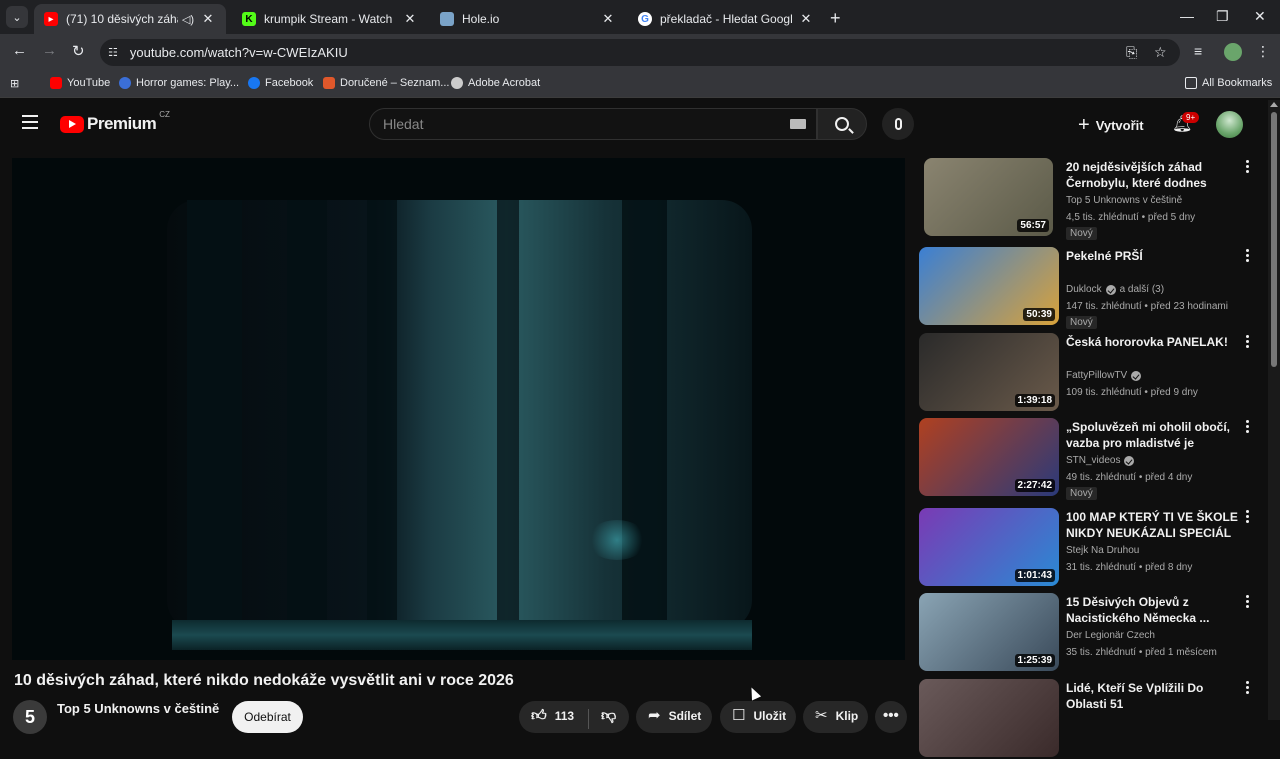  I want to click on video-thumbnail: 1:25:39, so click(989, 632).